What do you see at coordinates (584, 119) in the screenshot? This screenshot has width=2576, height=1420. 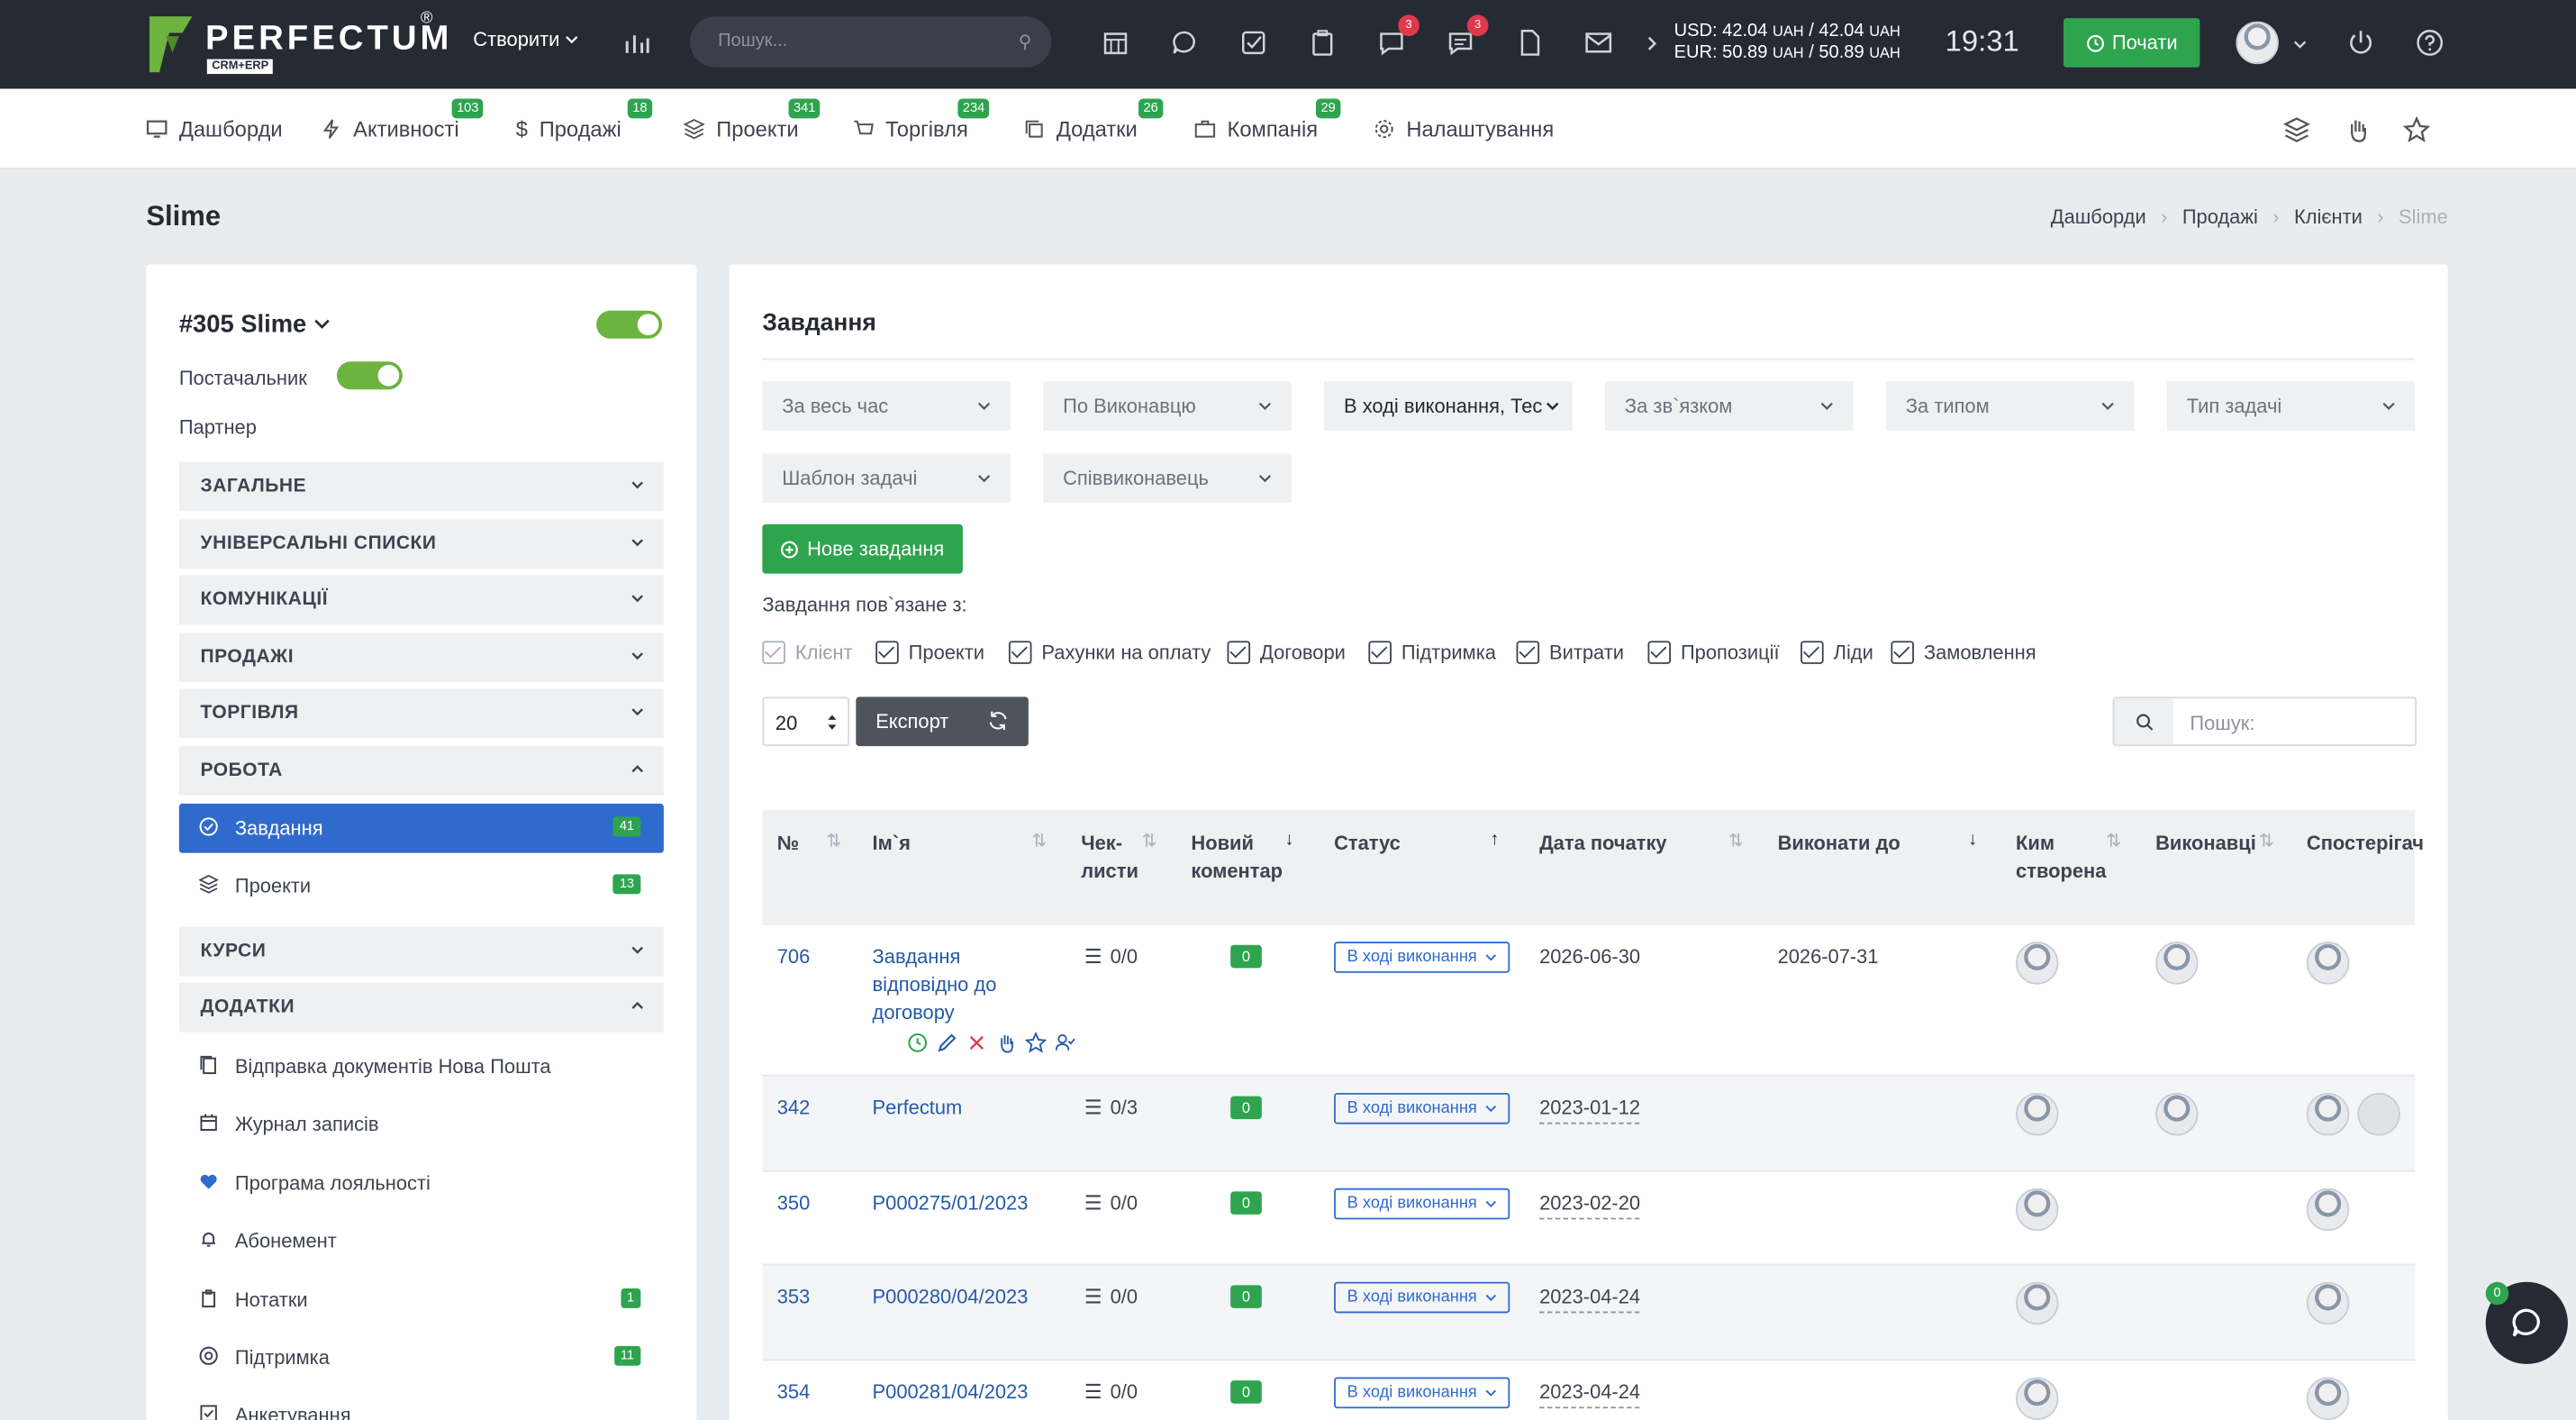 I see `nav-sales: $ Продажі 18` at bounding box center [584, 119].